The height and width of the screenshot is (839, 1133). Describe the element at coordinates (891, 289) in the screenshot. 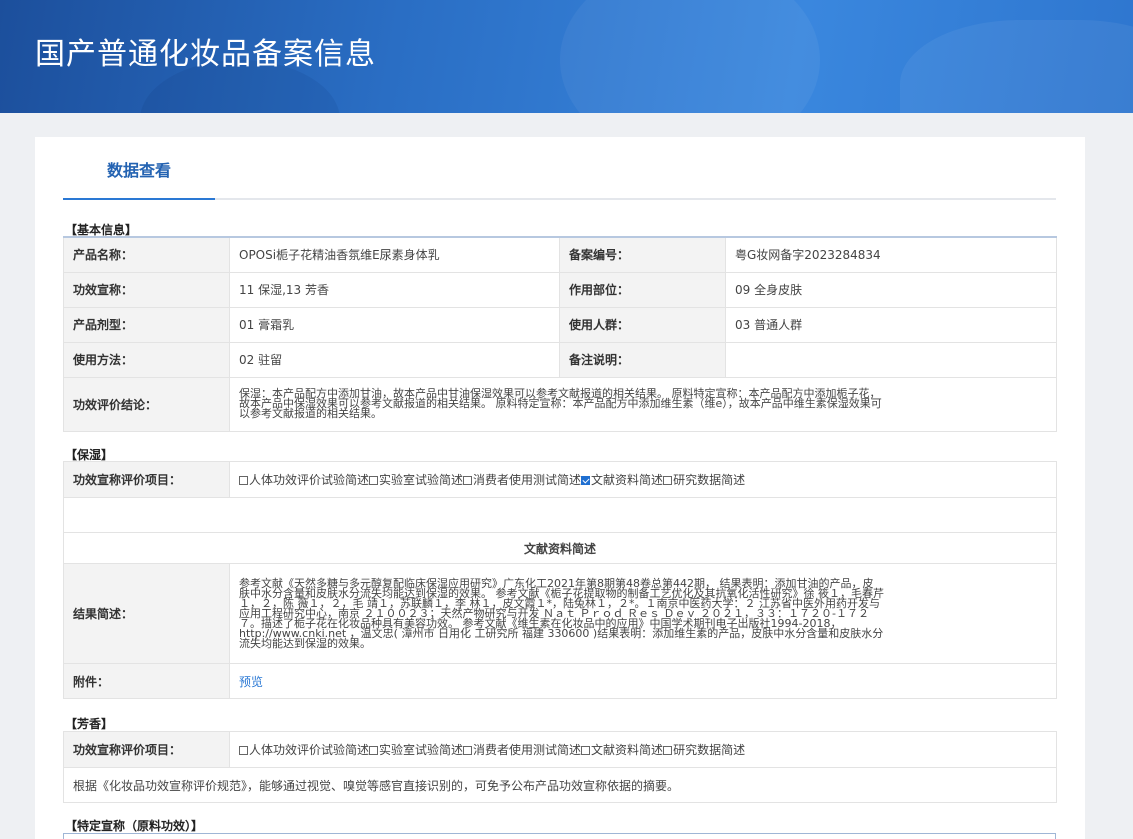

I see `site-value: 09 全身皮肤` at that location.